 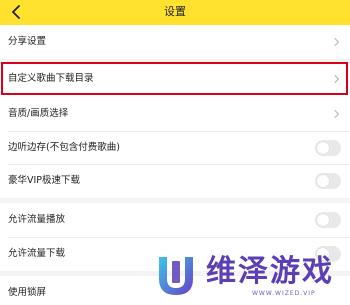 I want to click on allow-data-play-label: 允许流量播放, so click(x=37, y=219).